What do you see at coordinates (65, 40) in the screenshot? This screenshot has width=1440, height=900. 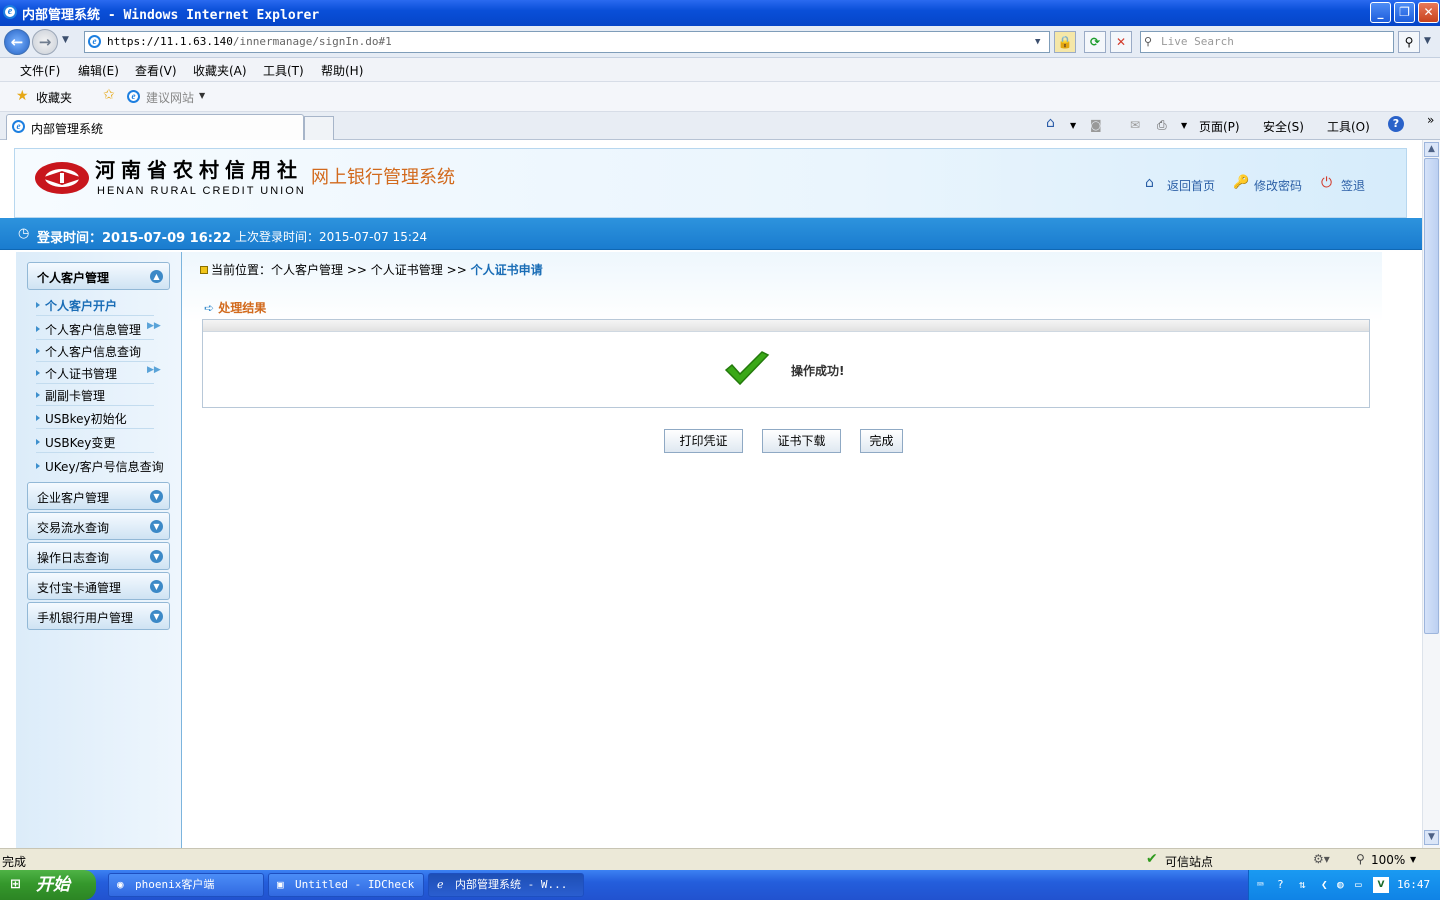 I see `history-dropdown-icon: ▼` at bounding box center [65, 40].